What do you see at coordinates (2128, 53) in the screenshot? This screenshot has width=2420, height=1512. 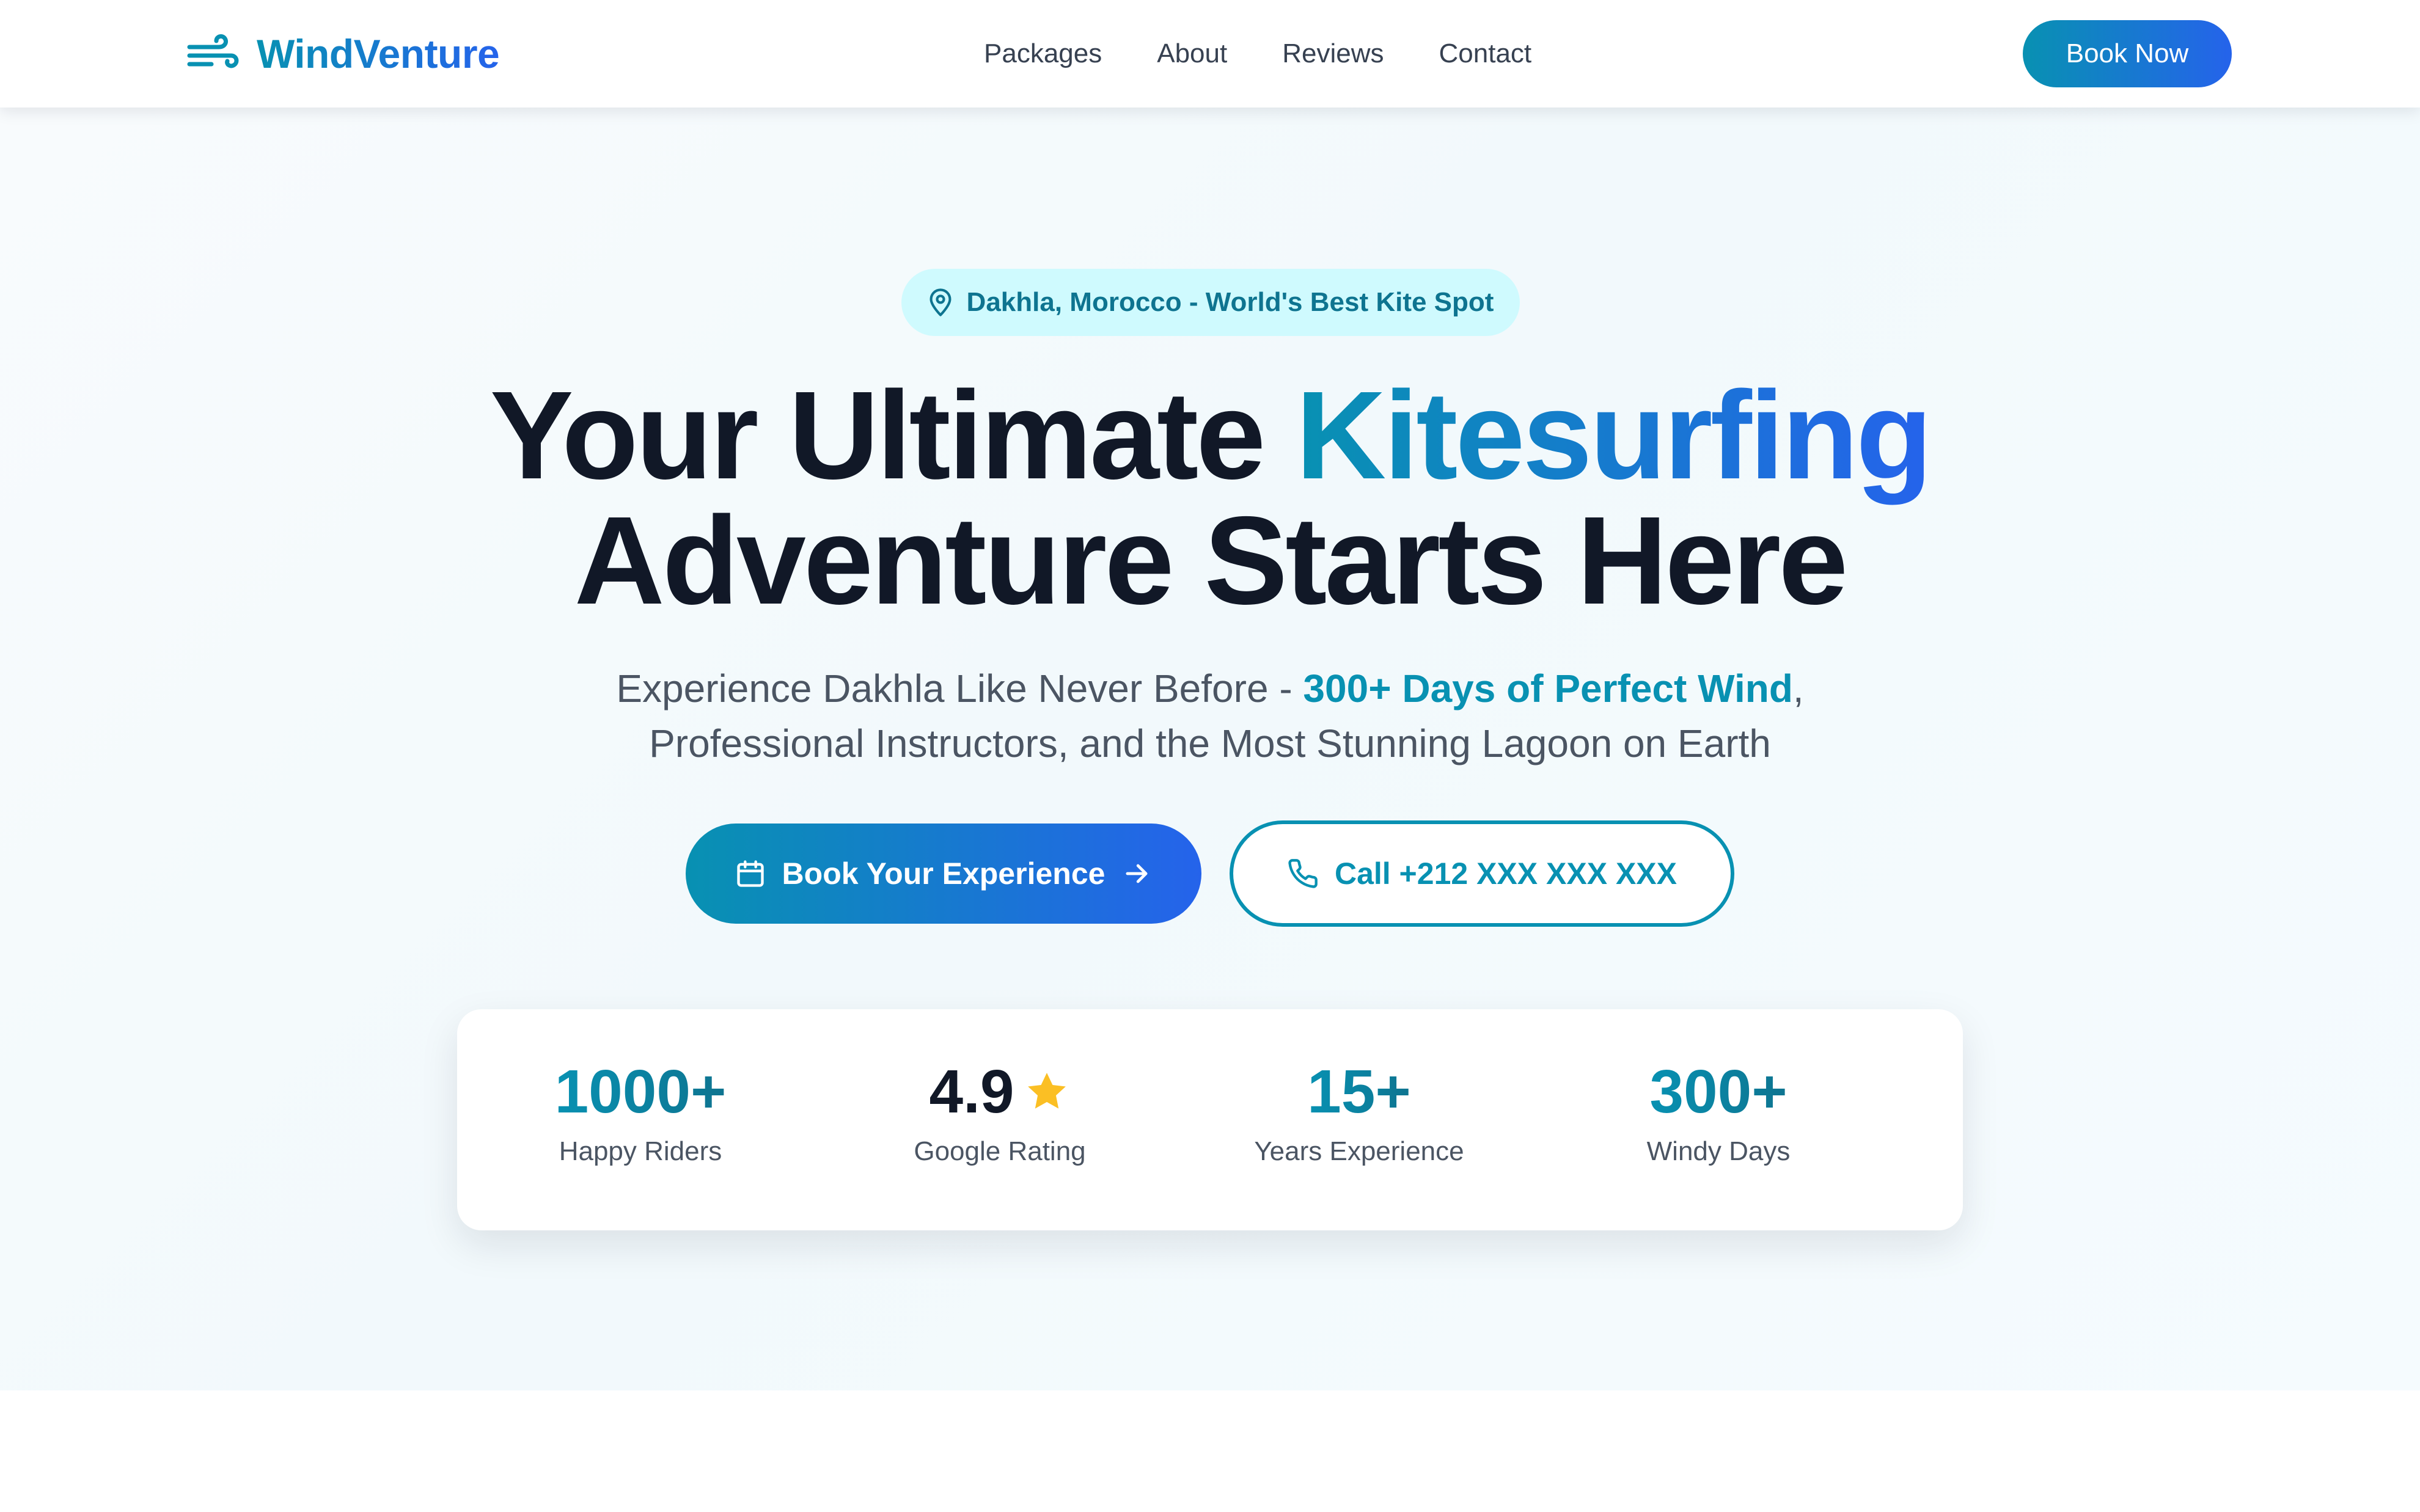 I see `book-now-button: Book Now` at bounding box center [2128, 53].